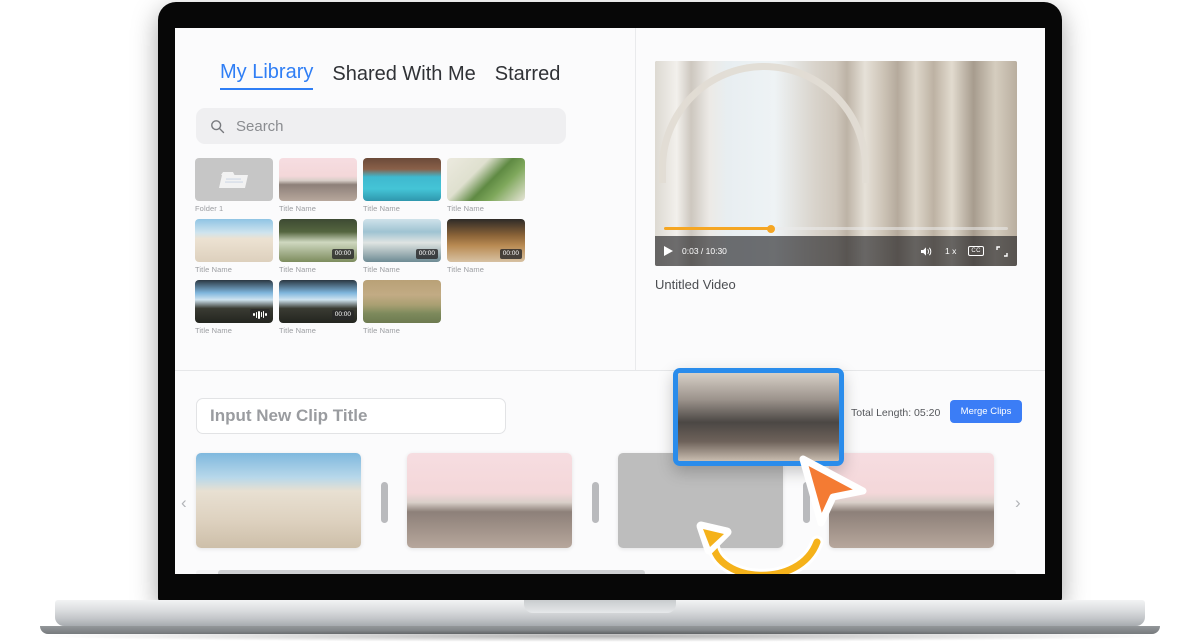  I want to click on search-icon, so click(218, 126).